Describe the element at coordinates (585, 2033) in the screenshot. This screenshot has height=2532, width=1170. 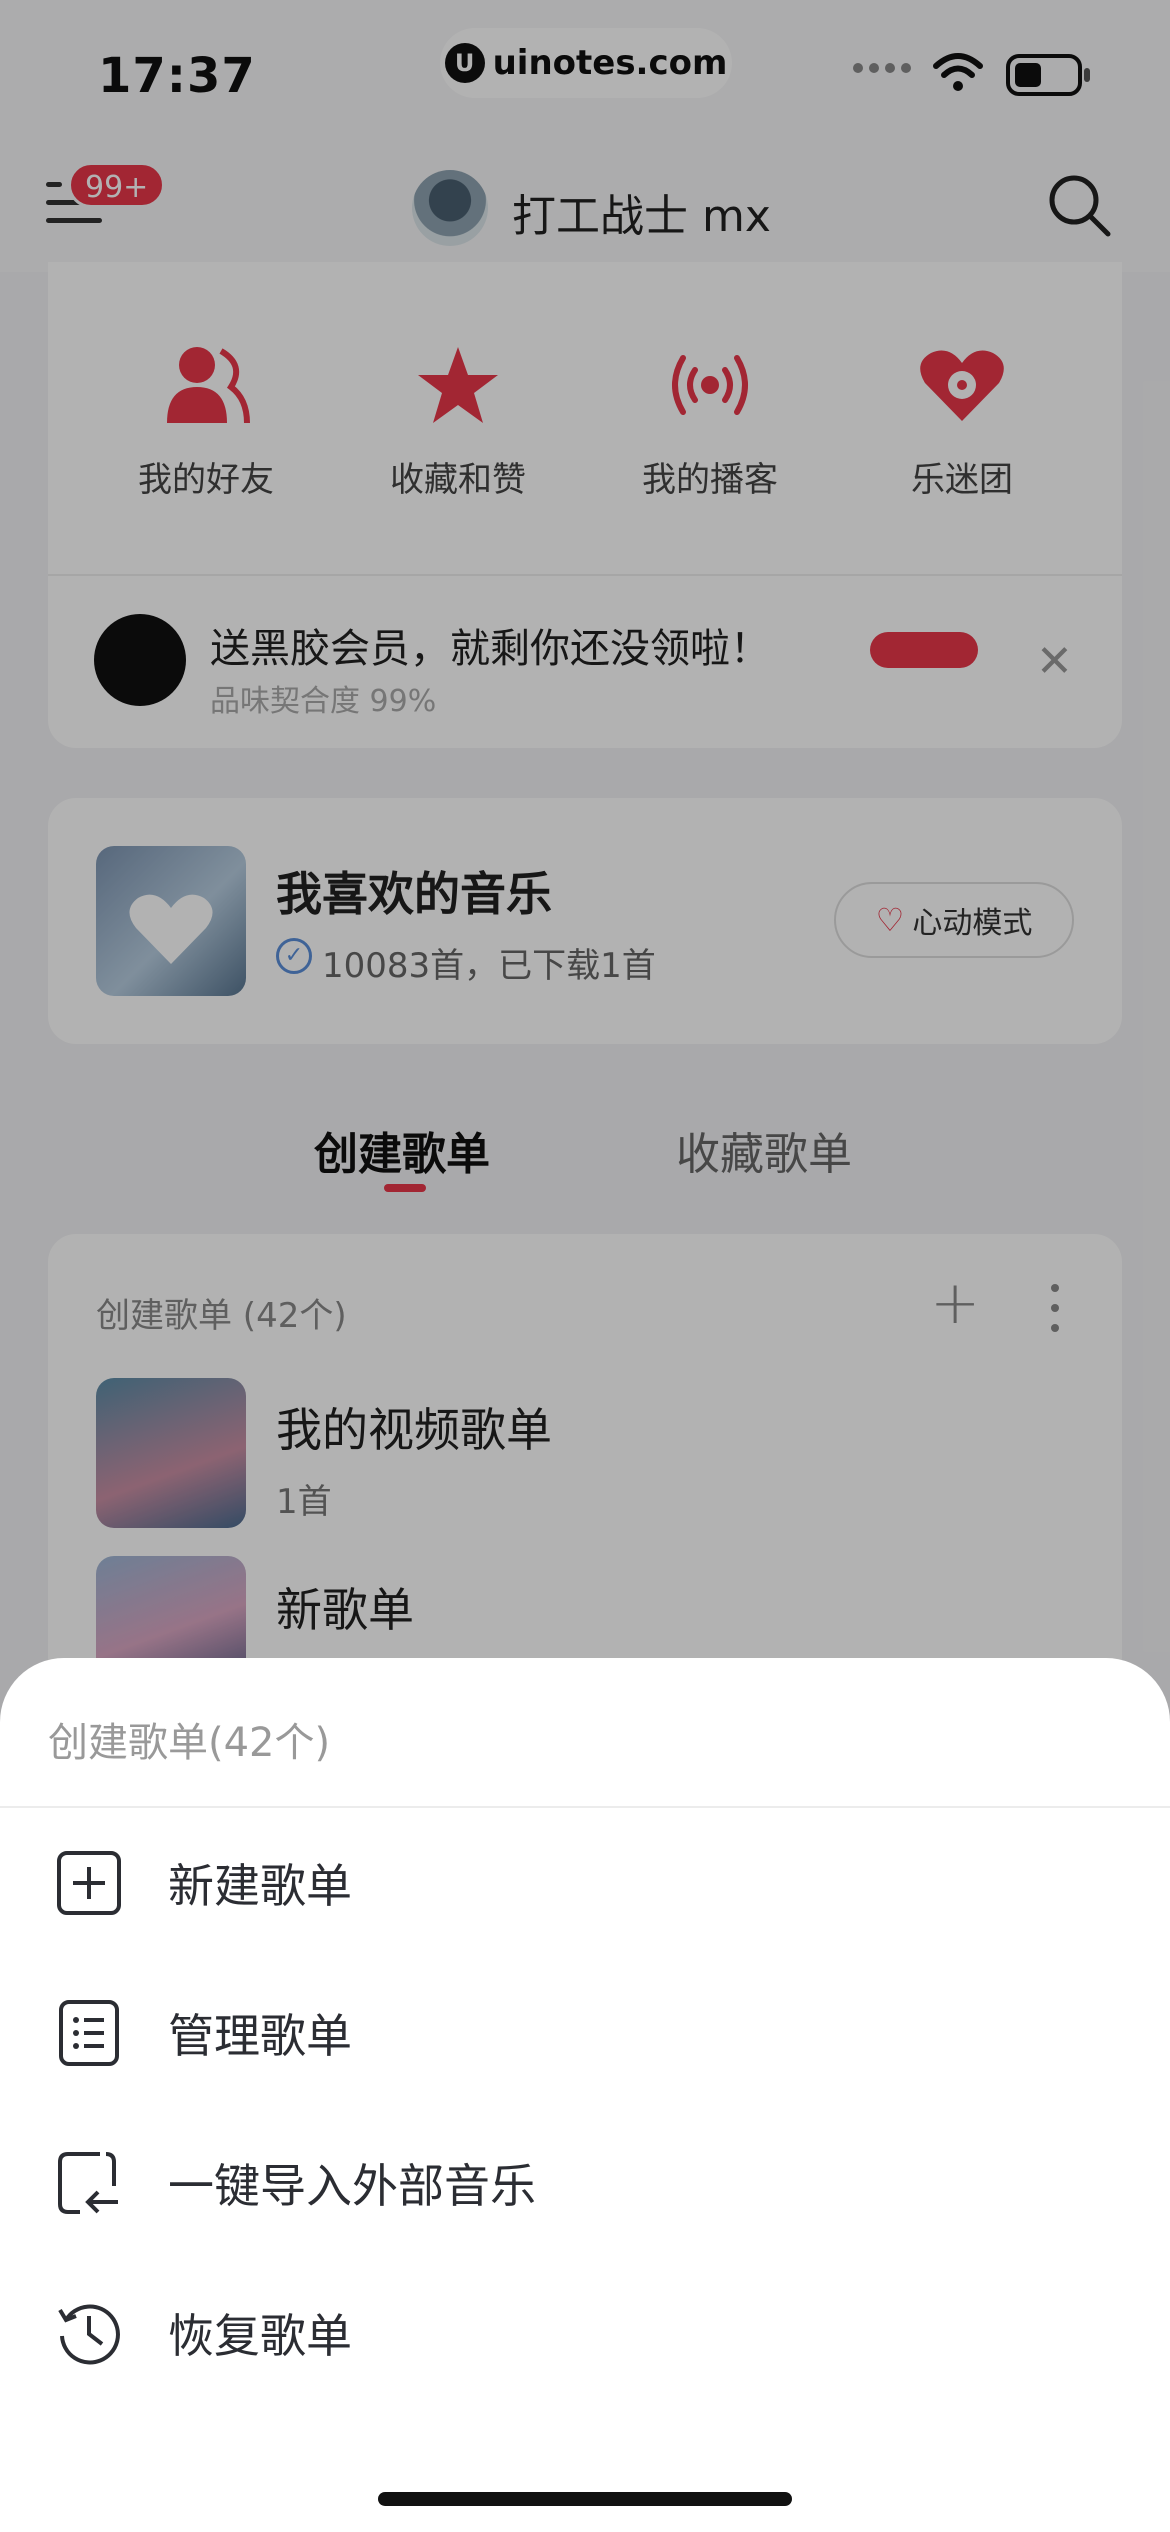
I see `manage-playlists-button: 管理歌单` at that location.